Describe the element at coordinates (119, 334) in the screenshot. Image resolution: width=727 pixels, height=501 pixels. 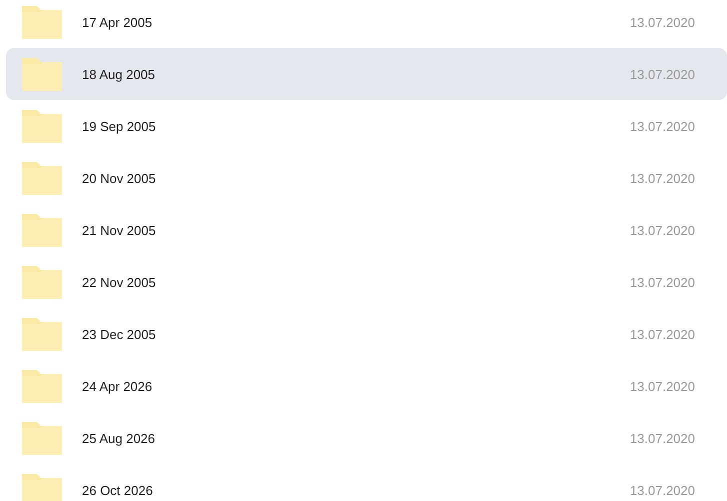
I see `folder-name: 23 Dec 2005` at that location.